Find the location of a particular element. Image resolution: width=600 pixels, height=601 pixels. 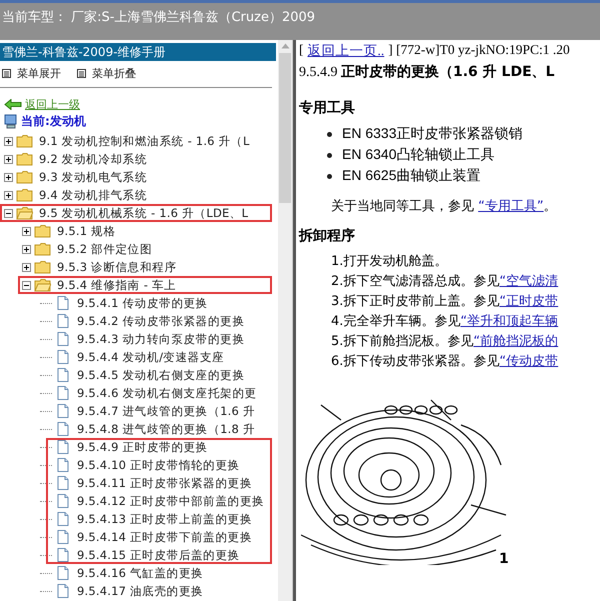

step-text: 3.拆下正时皮带前上盖。参见 is located at coordinates (415, 301).